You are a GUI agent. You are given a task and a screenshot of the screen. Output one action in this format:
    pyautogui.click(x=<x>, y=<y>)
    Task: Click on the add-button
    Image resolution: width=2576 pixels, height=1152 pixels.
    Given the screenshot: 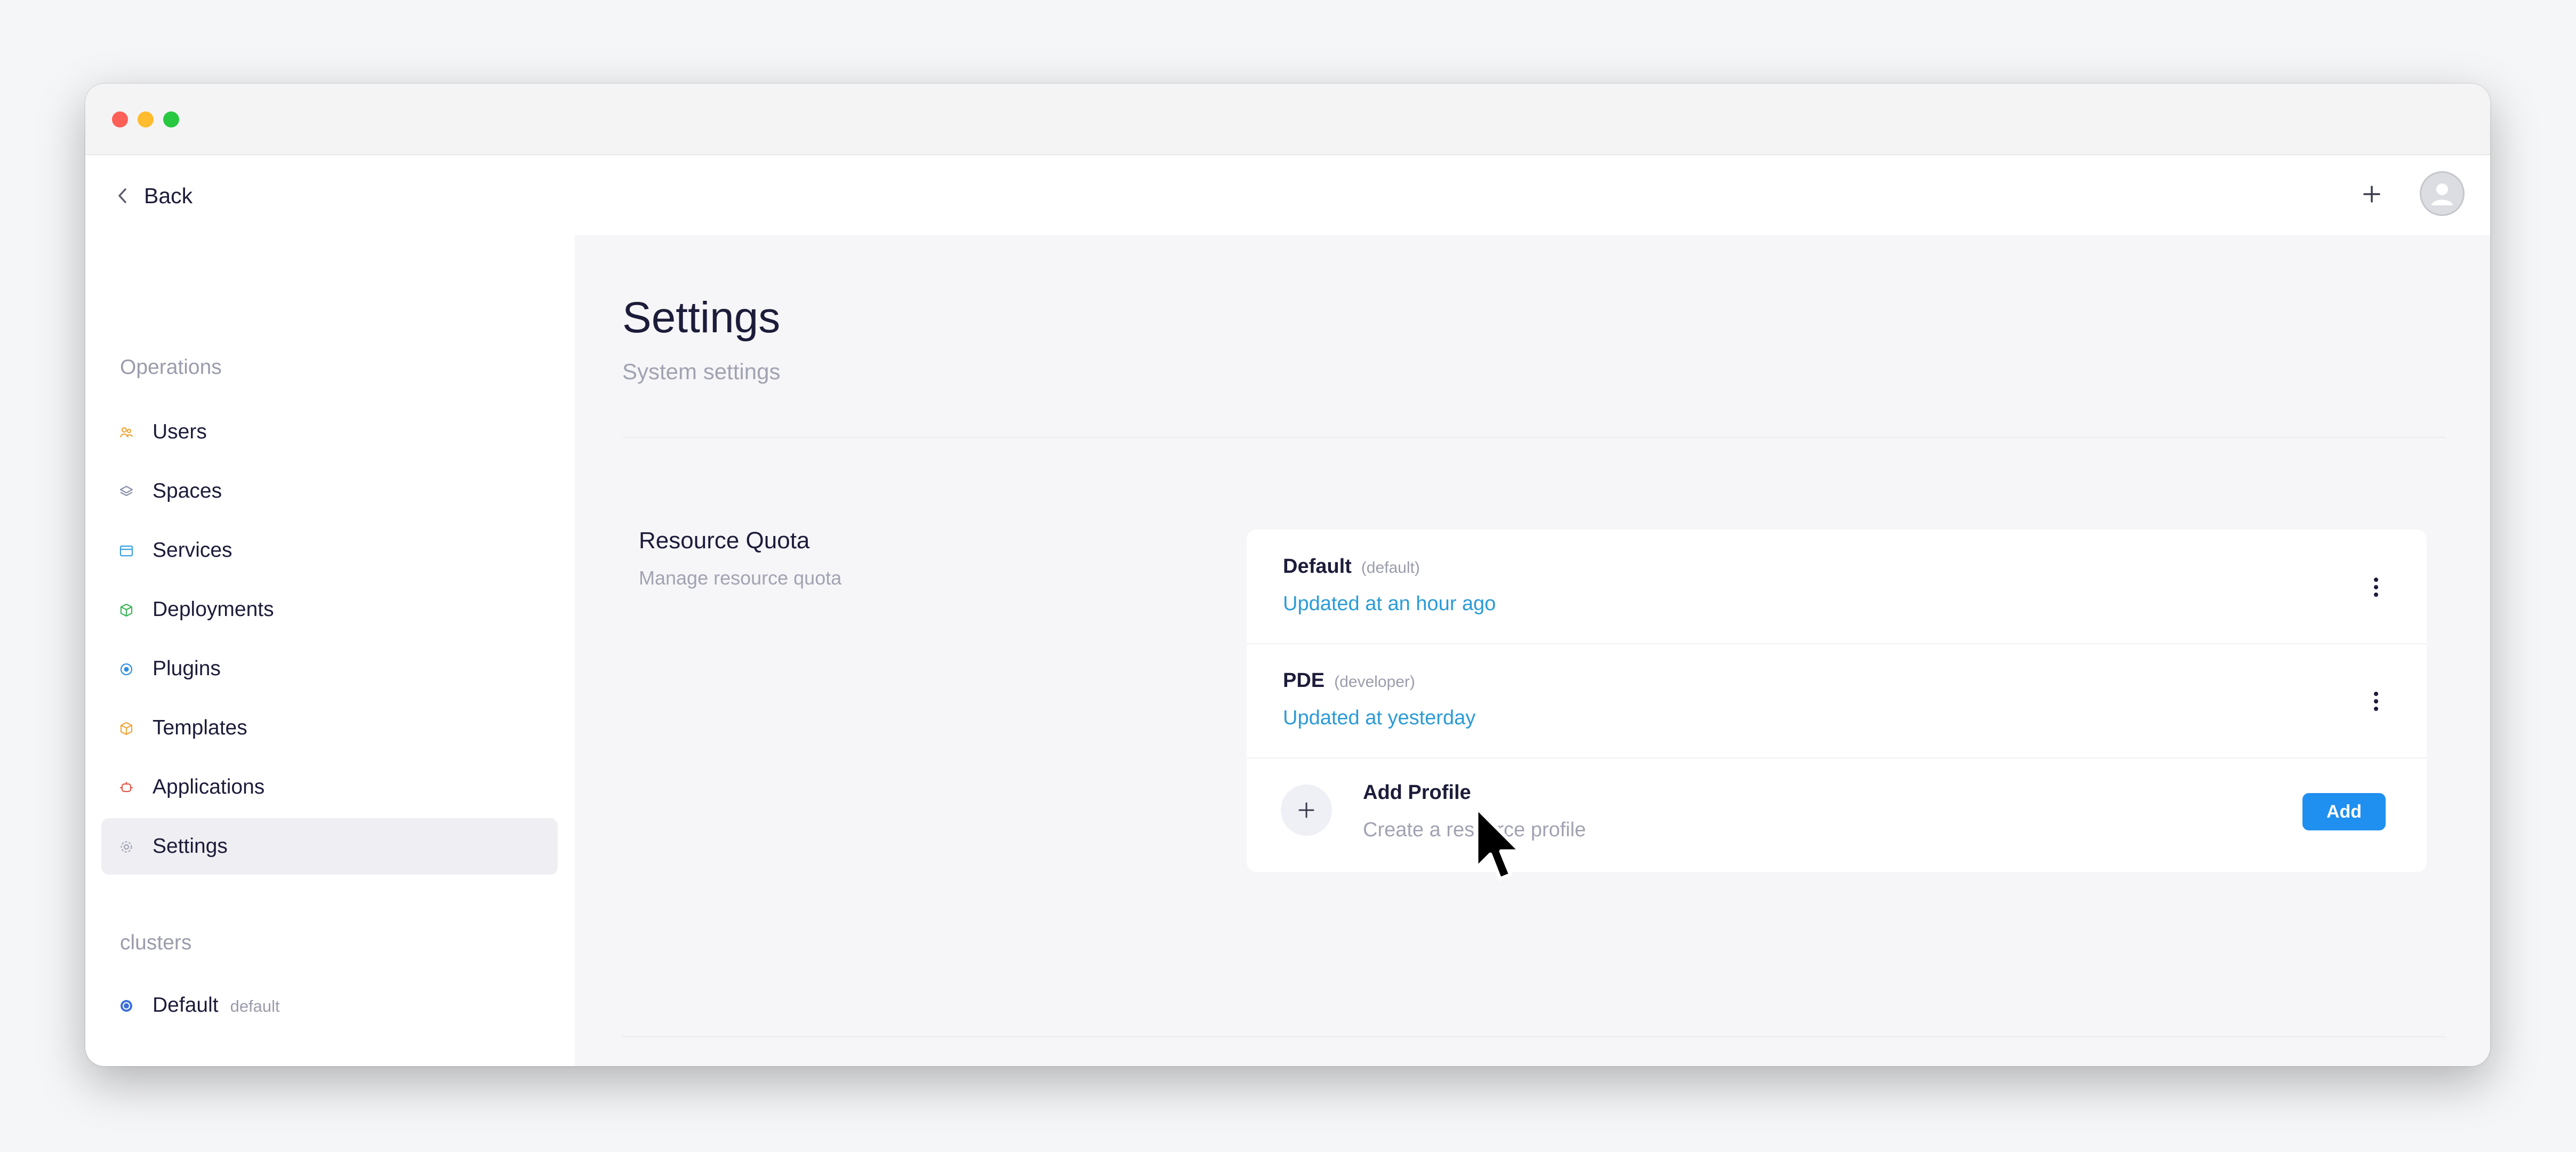 What is the action you would take?
    pyautogui.click(x=2371, y=194)
    